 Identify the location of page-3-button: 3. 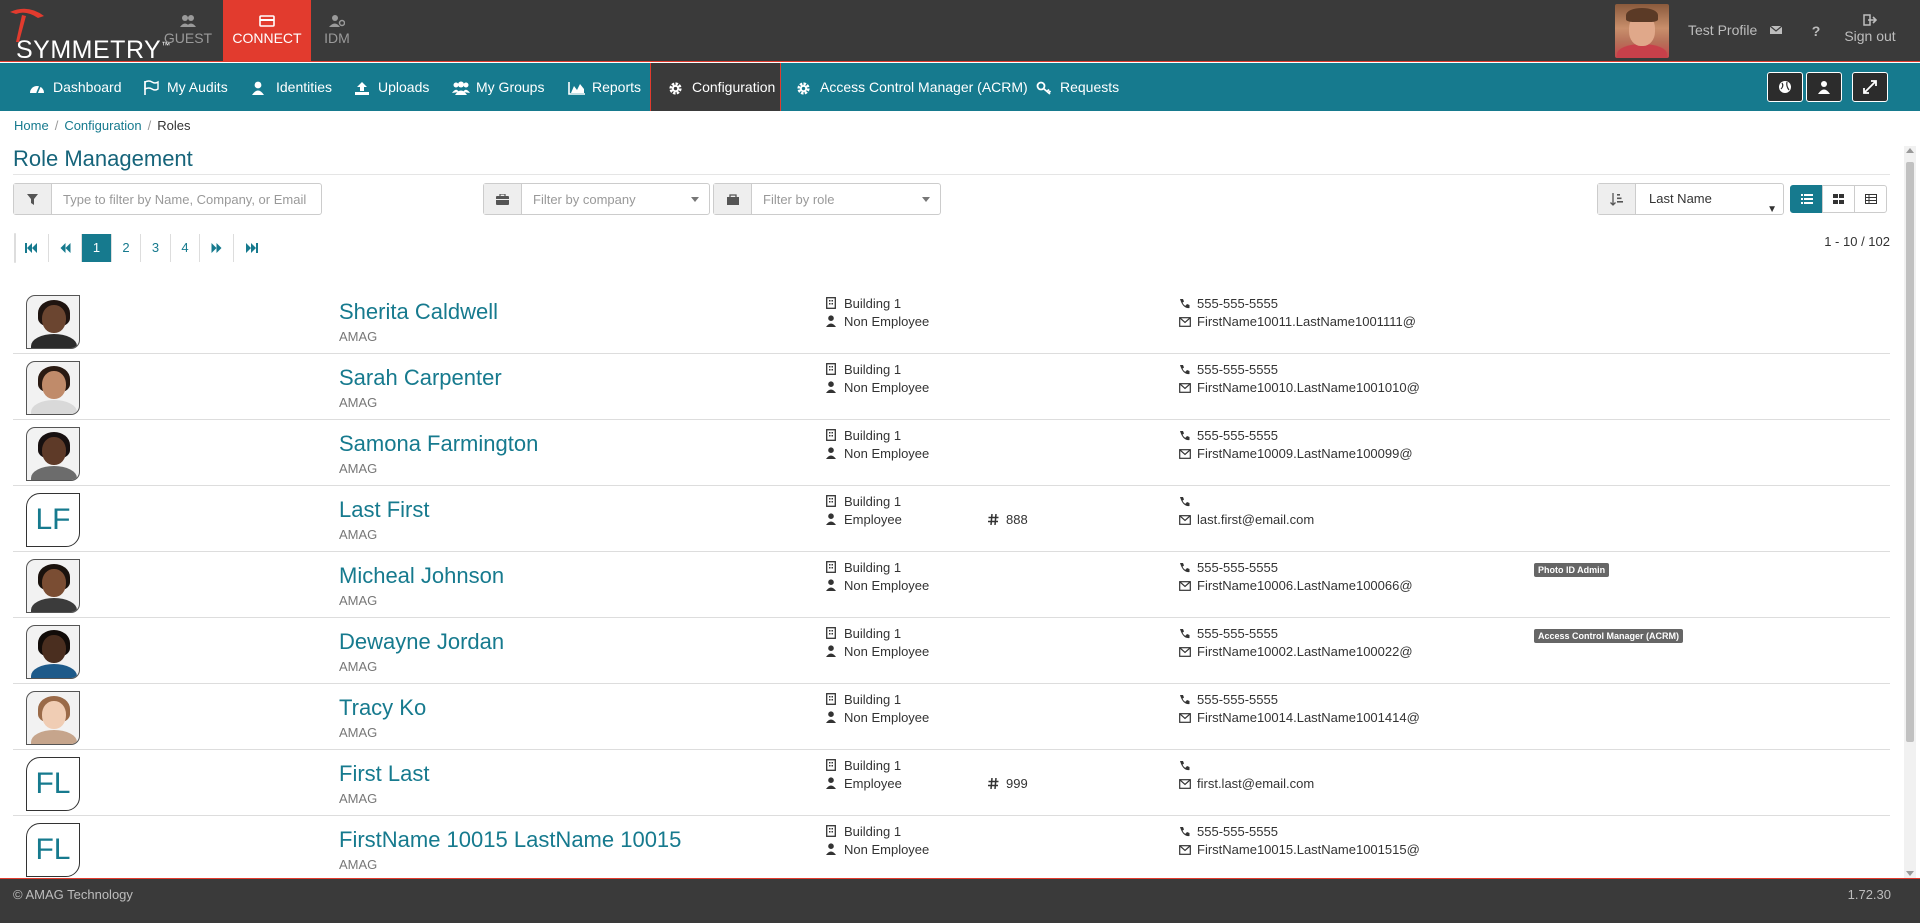
(156, 248).